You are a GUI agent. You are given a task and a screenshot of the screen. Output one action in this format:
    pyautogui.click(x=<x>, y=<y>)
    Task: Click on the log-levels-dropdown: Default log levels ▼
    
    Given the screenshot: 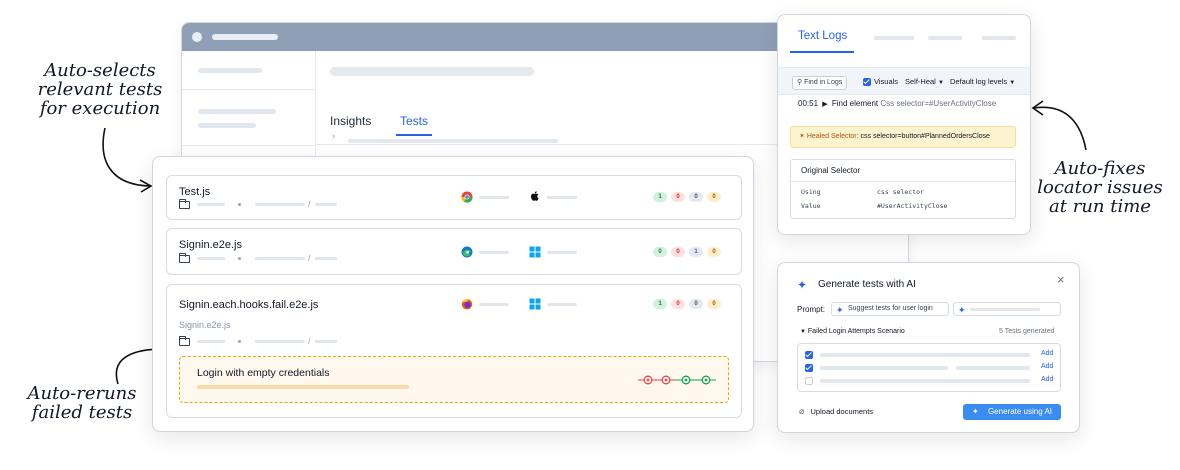 What is the action you would take?
    pyautogui.click(x=982, y=81)
    